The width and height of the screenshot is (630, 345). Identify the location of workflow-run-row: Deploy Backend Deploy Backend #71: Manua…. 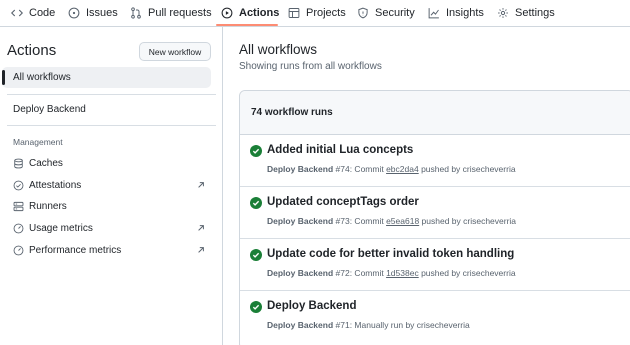
(435, 317).